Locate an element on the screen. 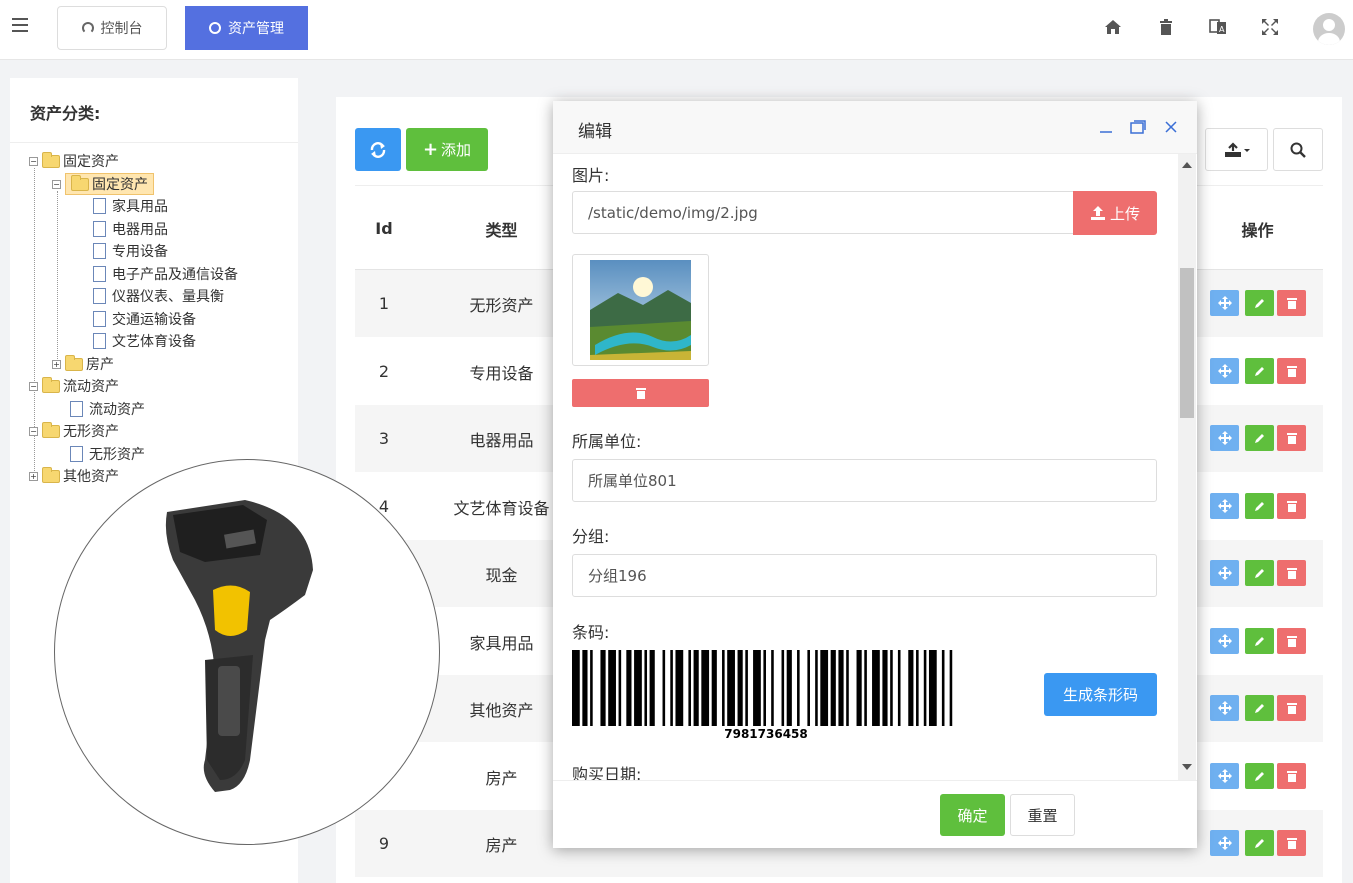  modal-scrollbar is located at coordinates (1187, 467).